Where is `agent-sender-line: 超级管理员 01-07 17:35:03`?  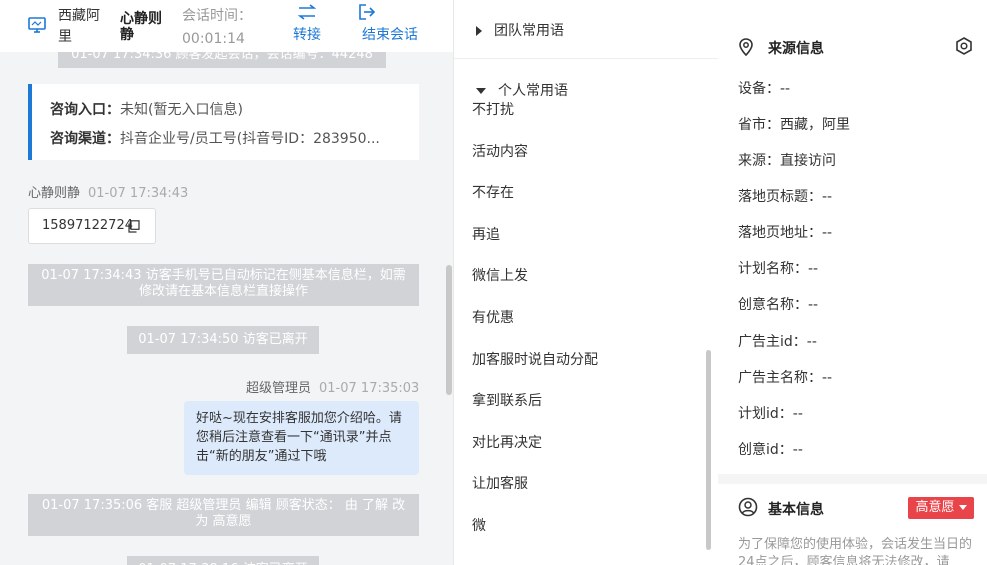 agent-sender-line: 超级管理员 01-07 17:35:03 is located at coordinates (332, 386).